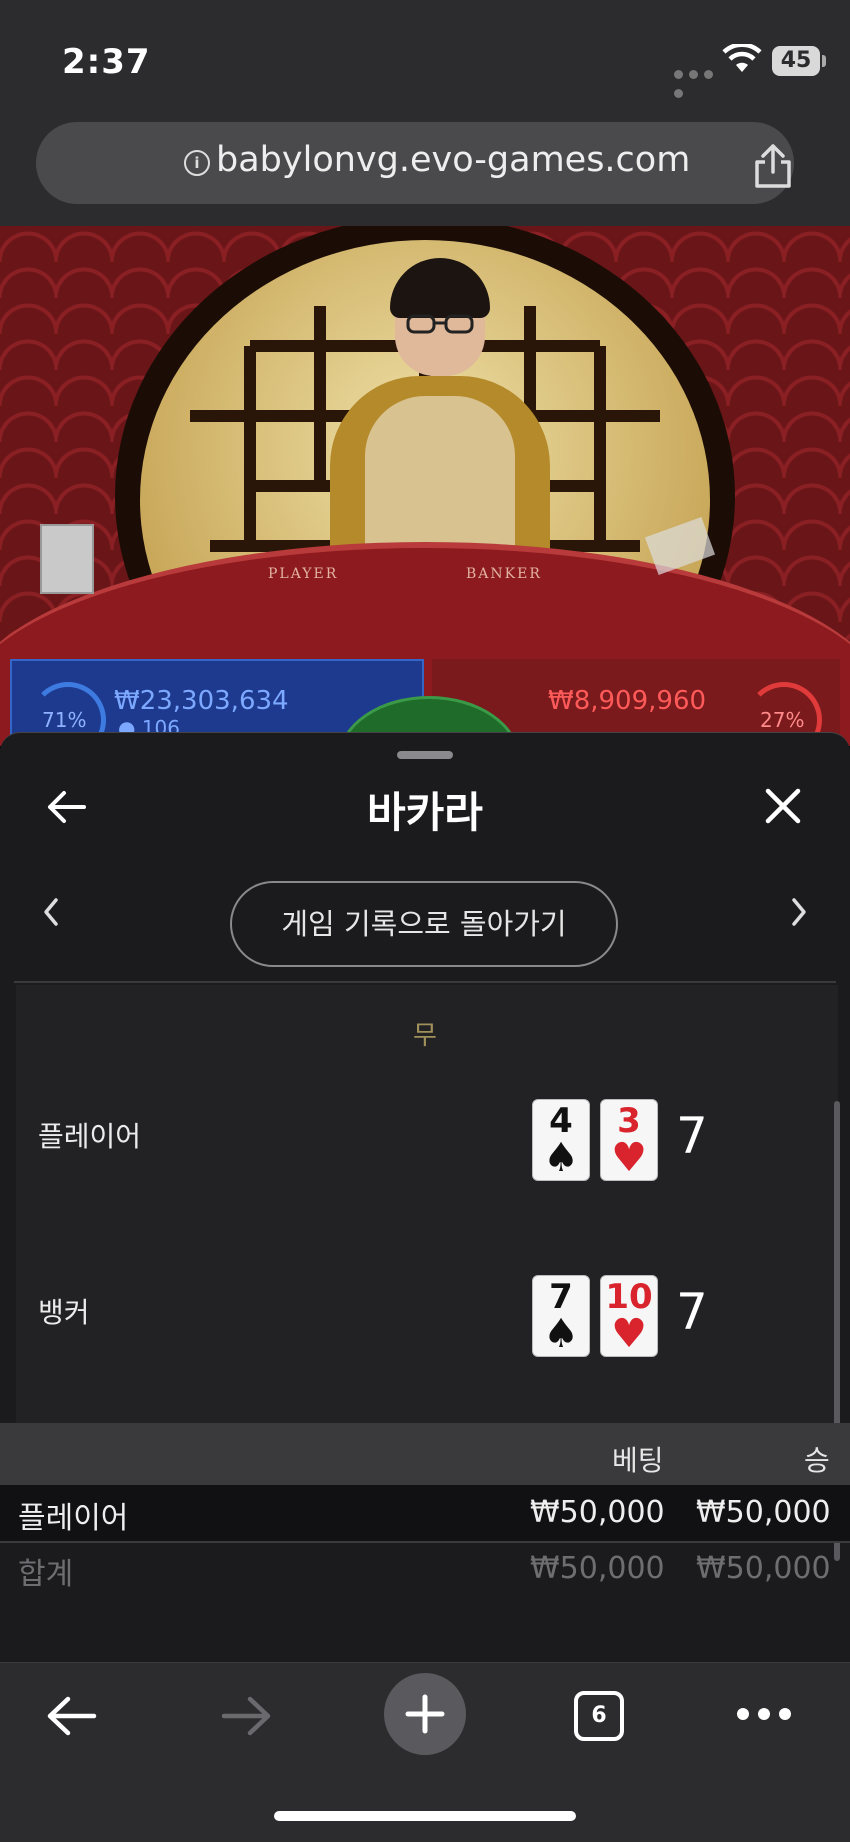  Describe the element at coordinates (627, 701) in the screenshot. I see `banker-total-amount: ₩8,909,960` at that location.